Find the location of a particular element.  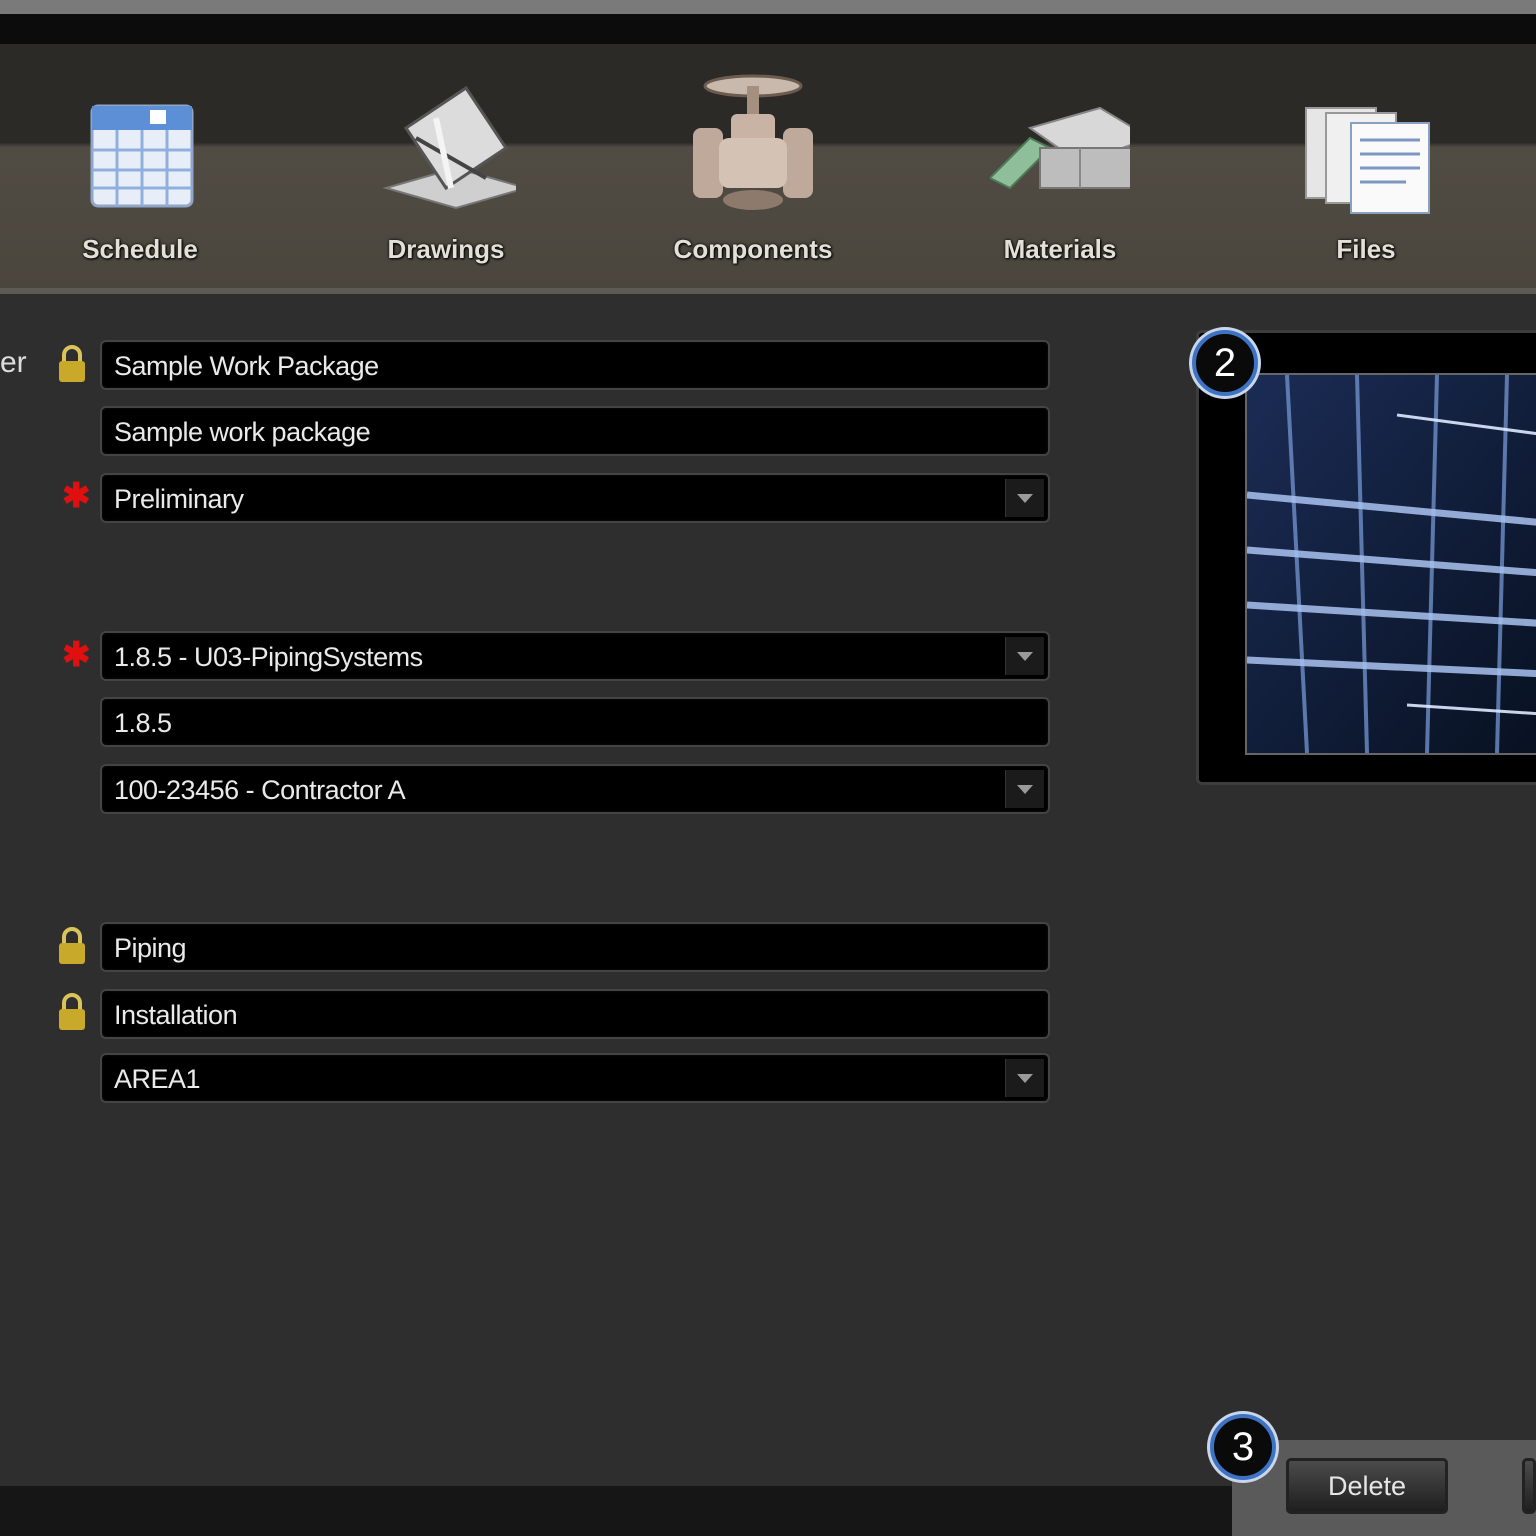

title-bar is located at coordinates (768, 29).